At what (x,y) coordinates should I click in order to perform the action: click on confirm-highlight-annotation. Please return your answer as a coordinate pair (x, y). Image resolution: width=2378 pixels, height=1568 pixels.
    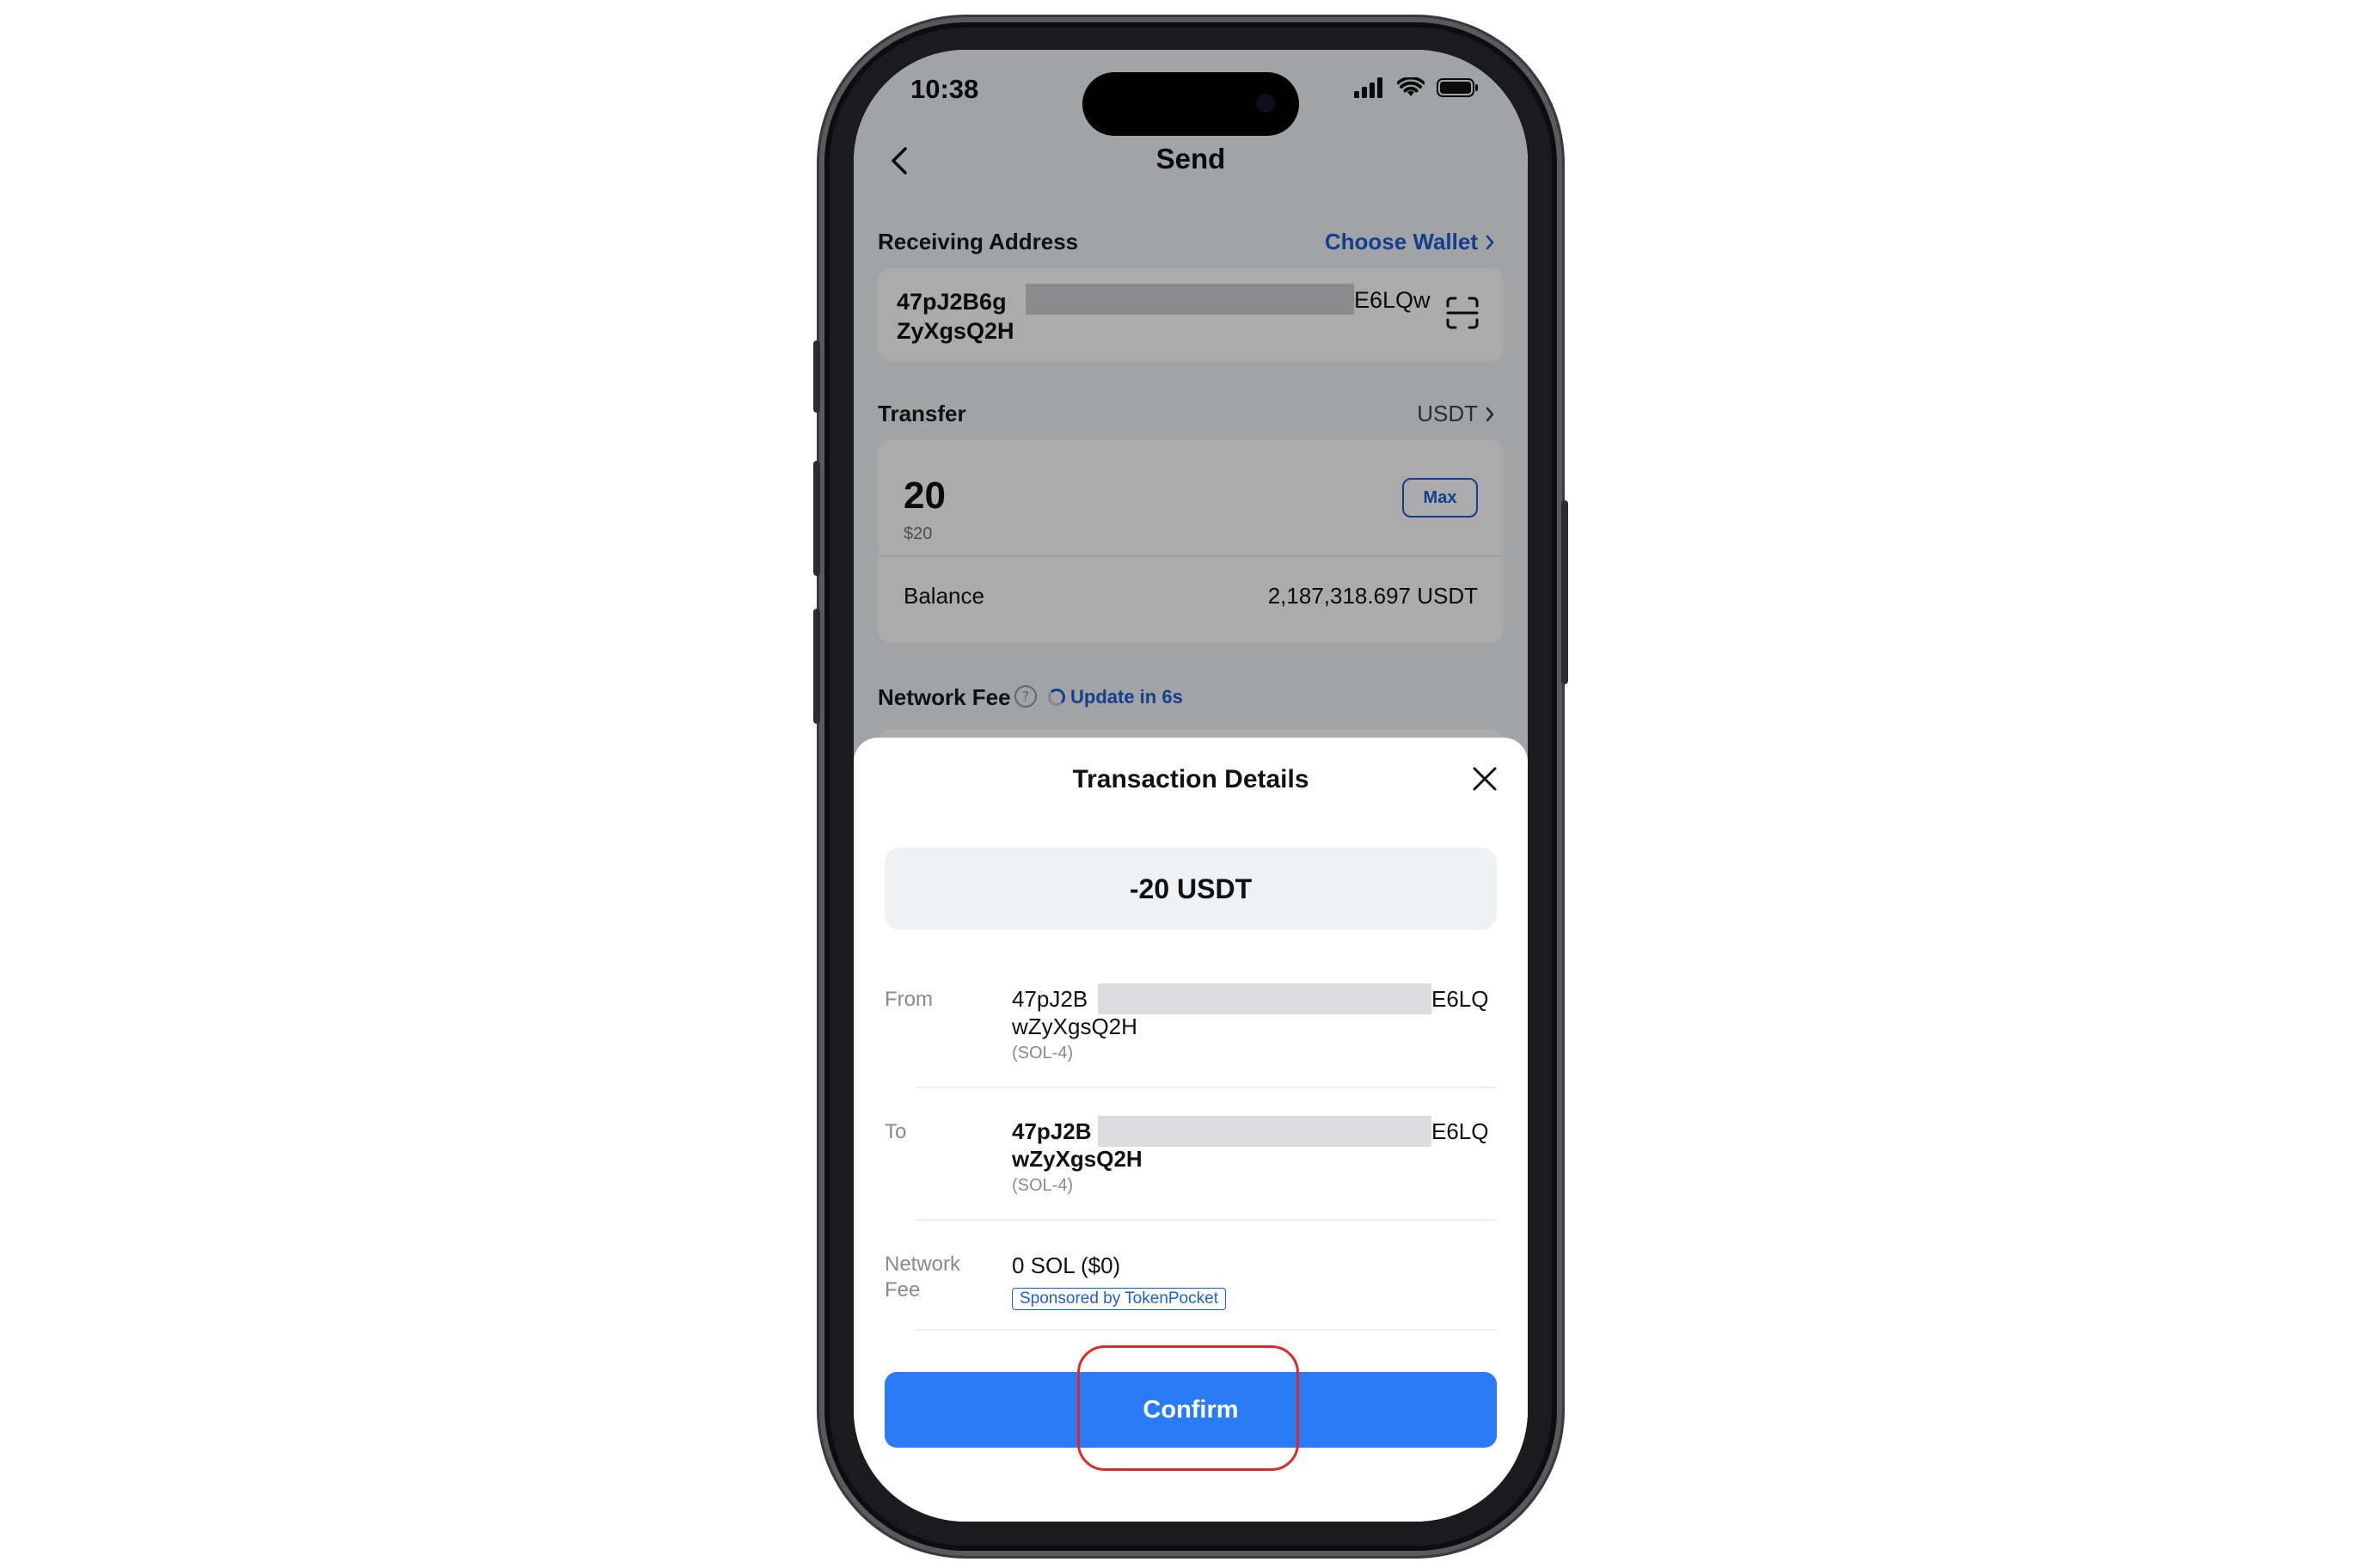
    Looking at the image, I should click on (1188, 1408).